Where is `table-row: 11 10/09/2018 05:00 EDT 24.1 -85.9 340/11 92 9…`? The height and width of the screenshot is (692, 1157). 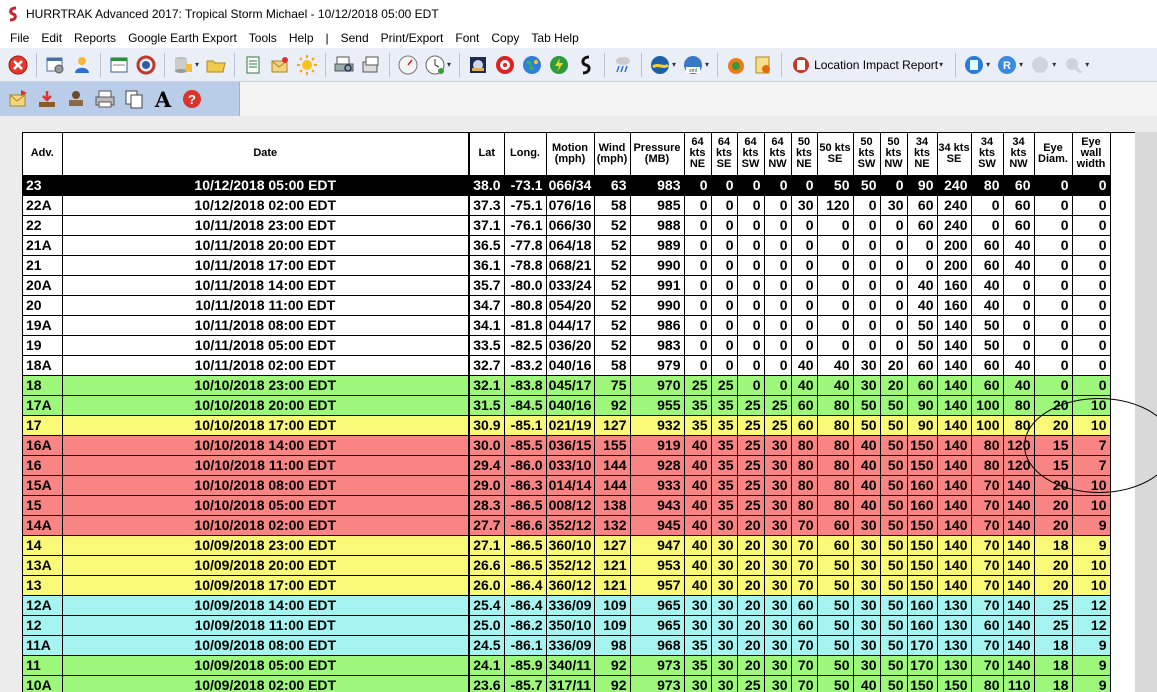 table-row: 11 10/09/2018 05:00 EDT 24.1 -85.9 340/11 92 9… is located at coordinates (567, 665).